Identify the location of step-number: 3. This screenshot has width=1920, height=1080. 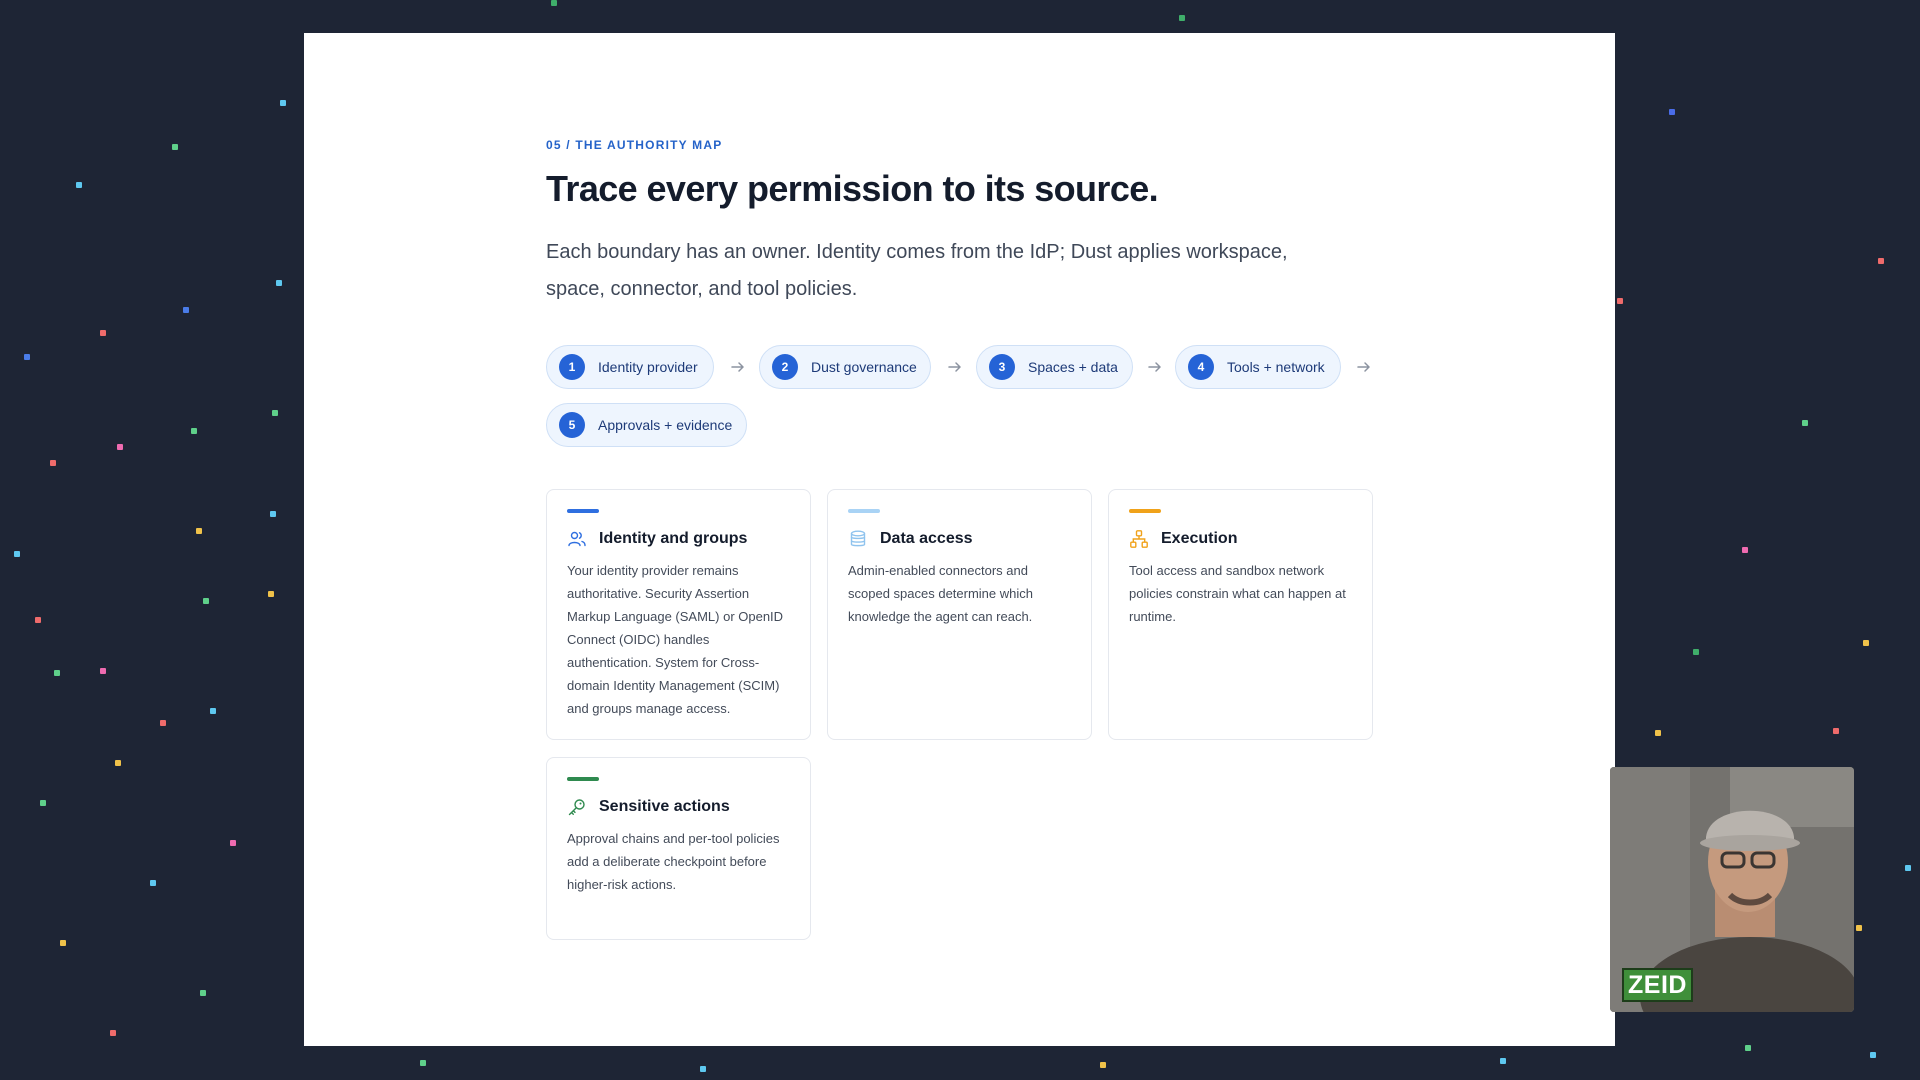
(1002, 367).